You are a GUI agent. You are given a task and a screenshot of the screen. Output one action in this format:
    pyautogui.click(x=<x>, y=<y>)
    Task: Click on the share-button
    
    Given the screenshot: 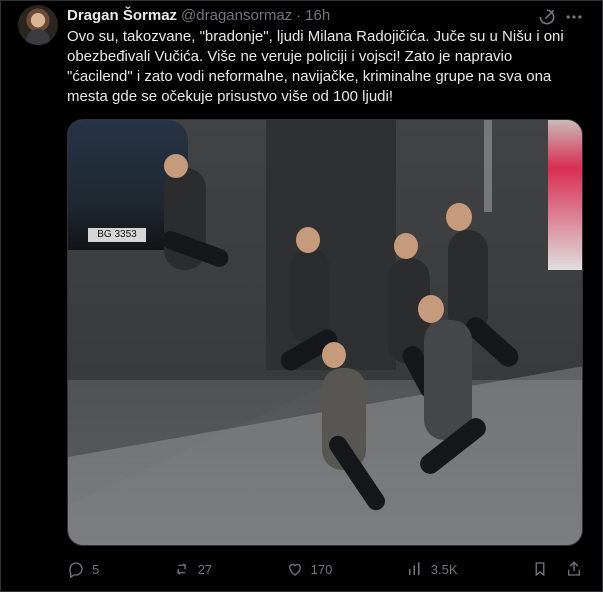 What is the action you would take?
    pyautogui.click(x=574, y=569)
    